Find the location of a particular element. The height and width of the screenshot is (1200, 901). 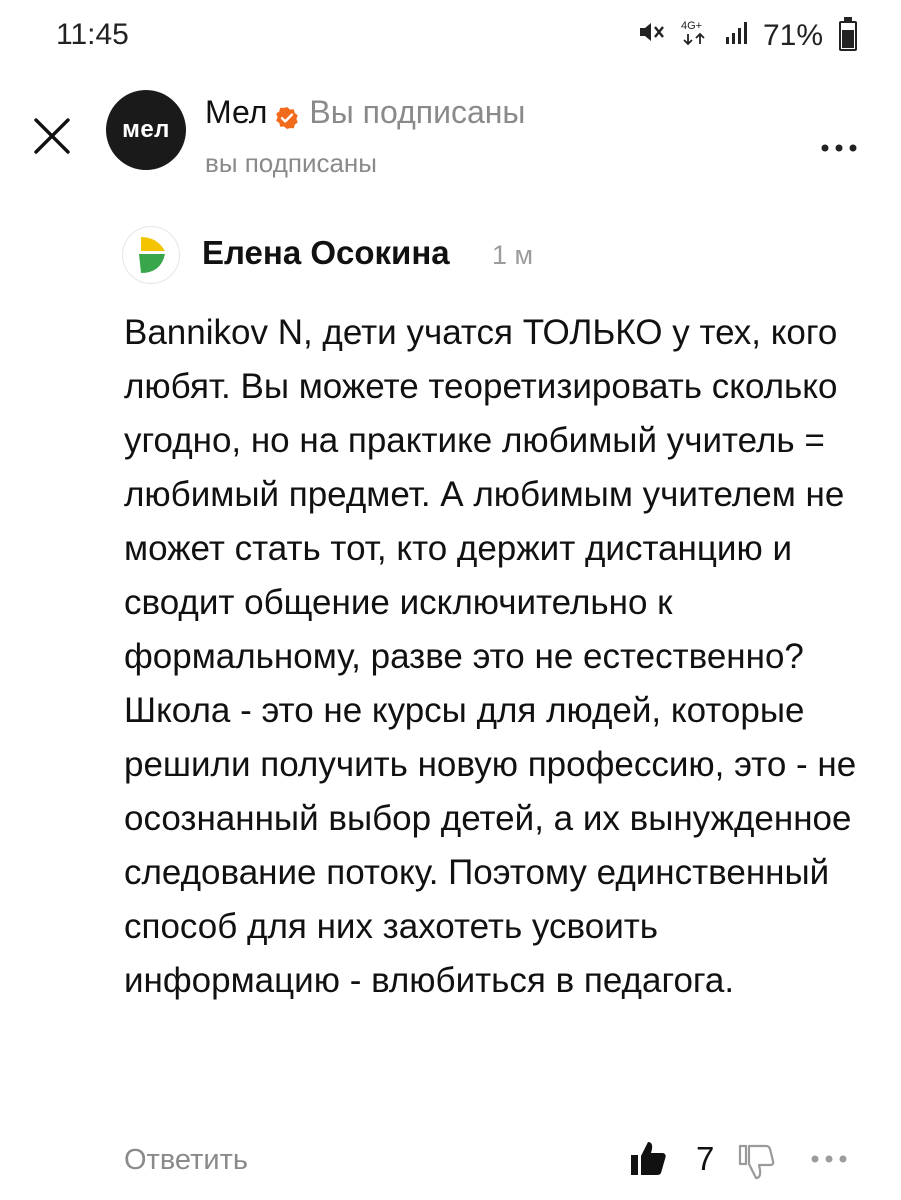

dislike-button is located at coordinates (756, 1162).